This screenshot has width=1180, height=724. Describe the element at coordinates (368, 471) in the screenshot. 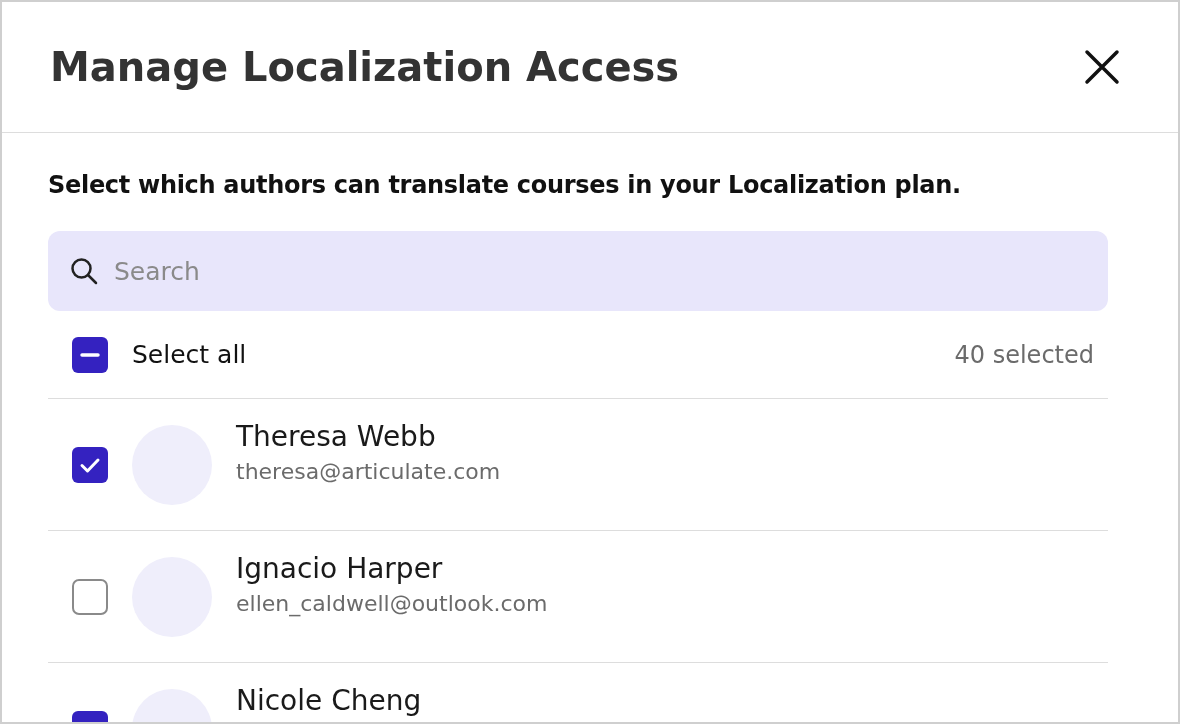

I see `author-email: theresa@articulate.com` at that location.